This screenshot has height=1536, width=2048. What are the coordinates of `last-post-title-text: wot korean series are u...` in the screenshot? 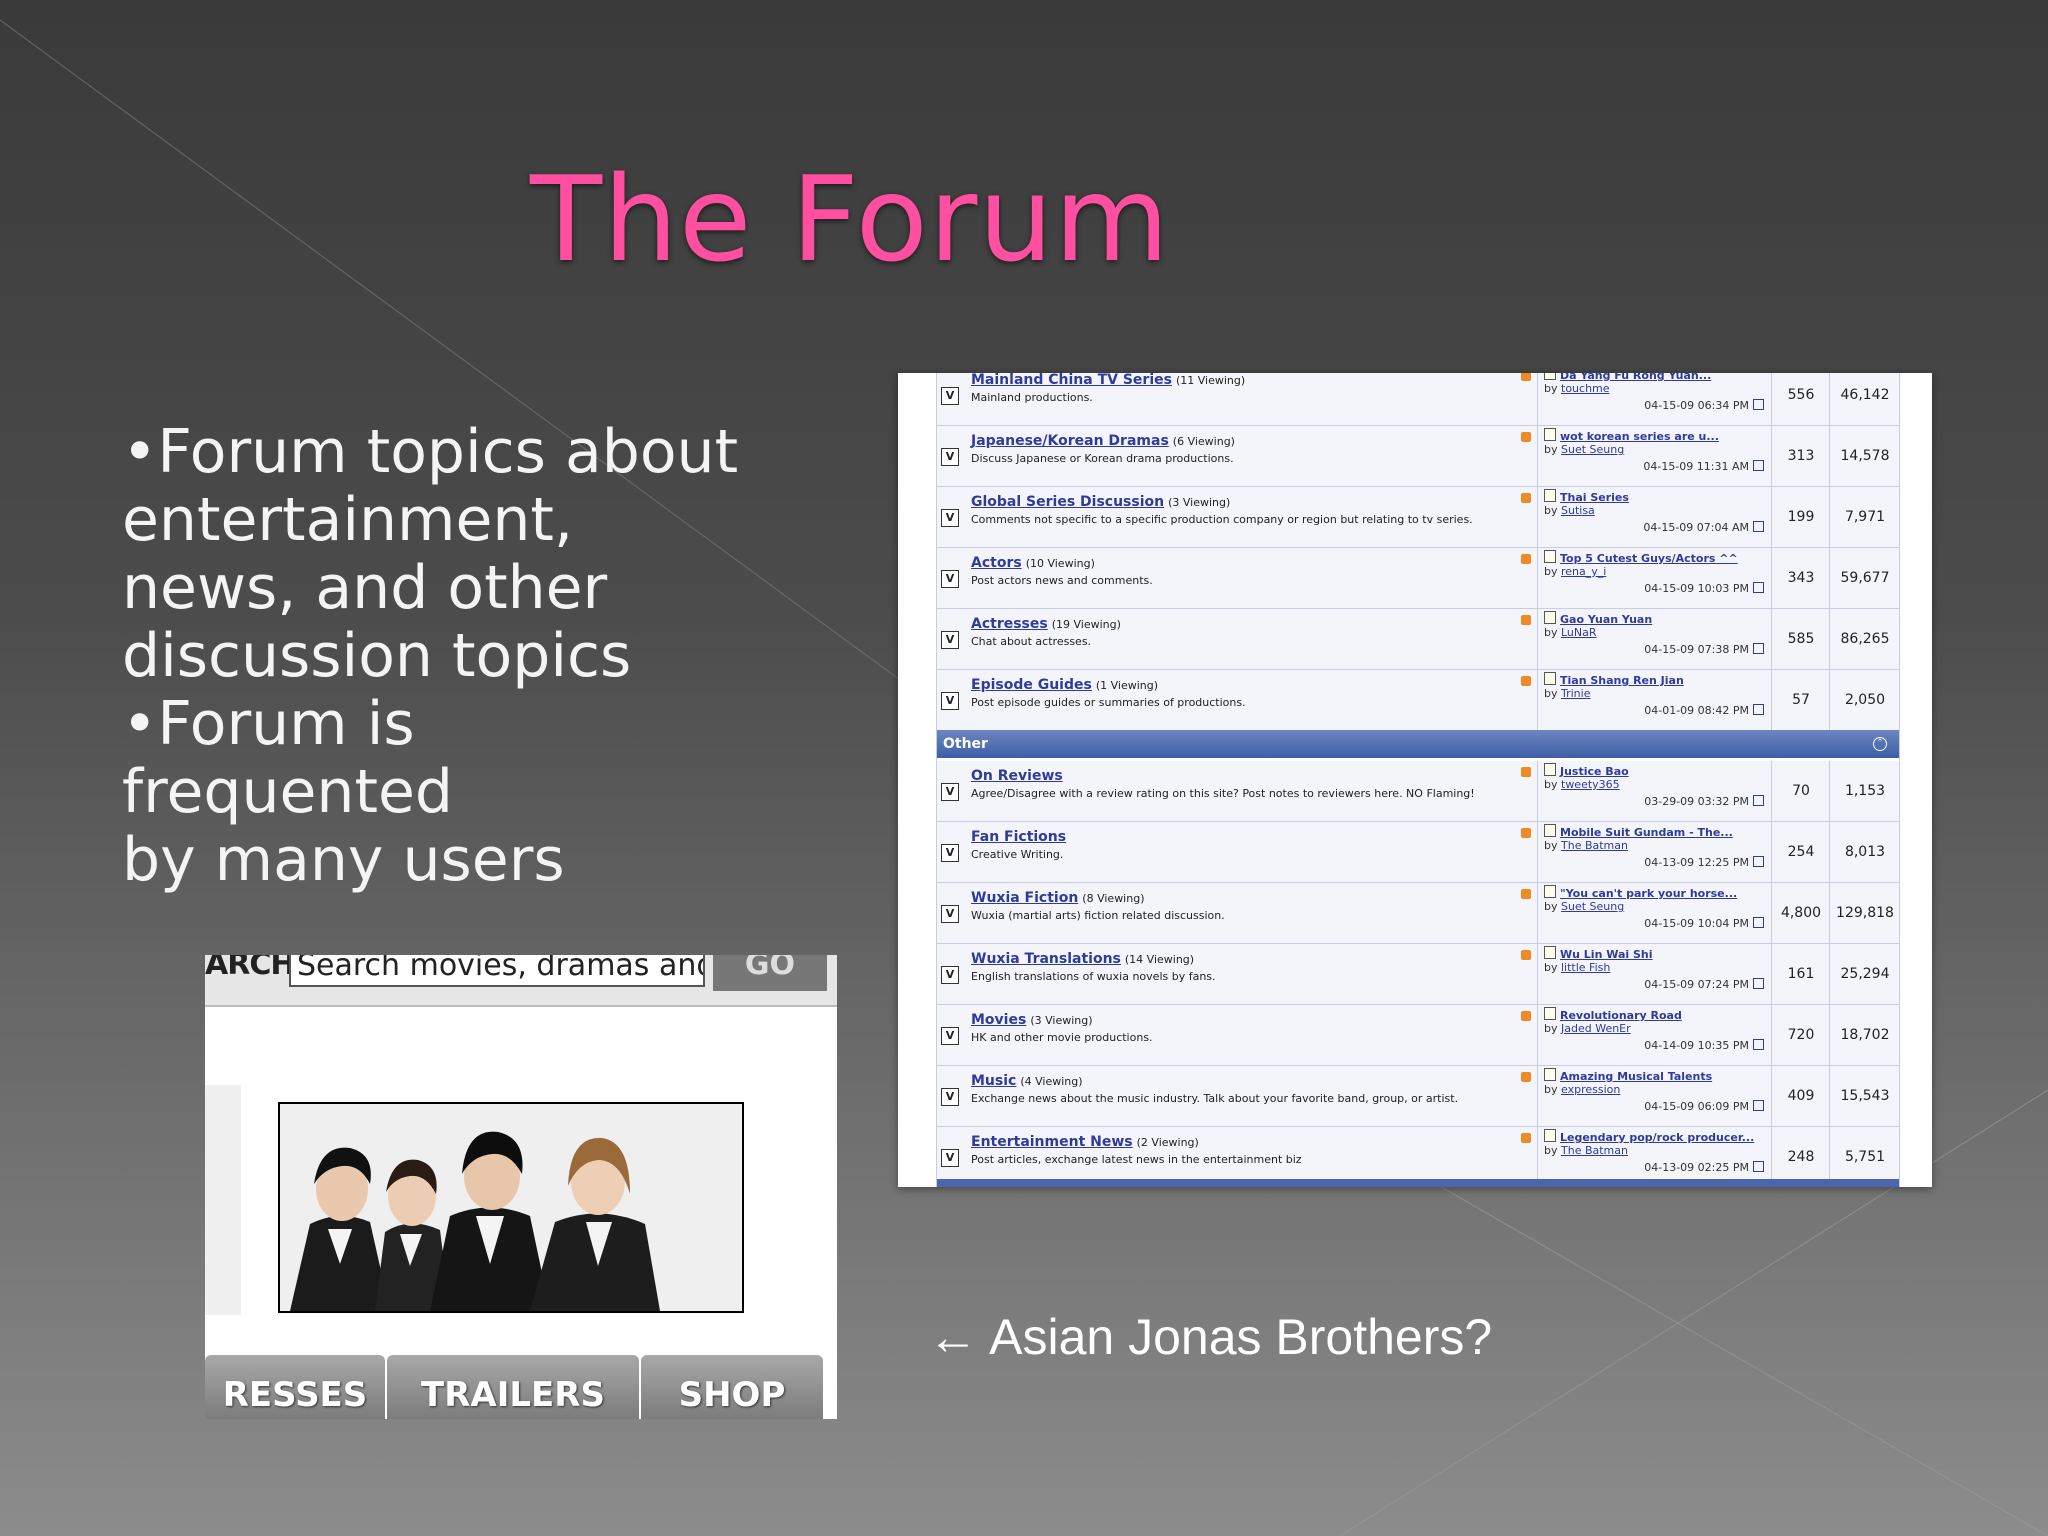 It's located at (1639, 436).